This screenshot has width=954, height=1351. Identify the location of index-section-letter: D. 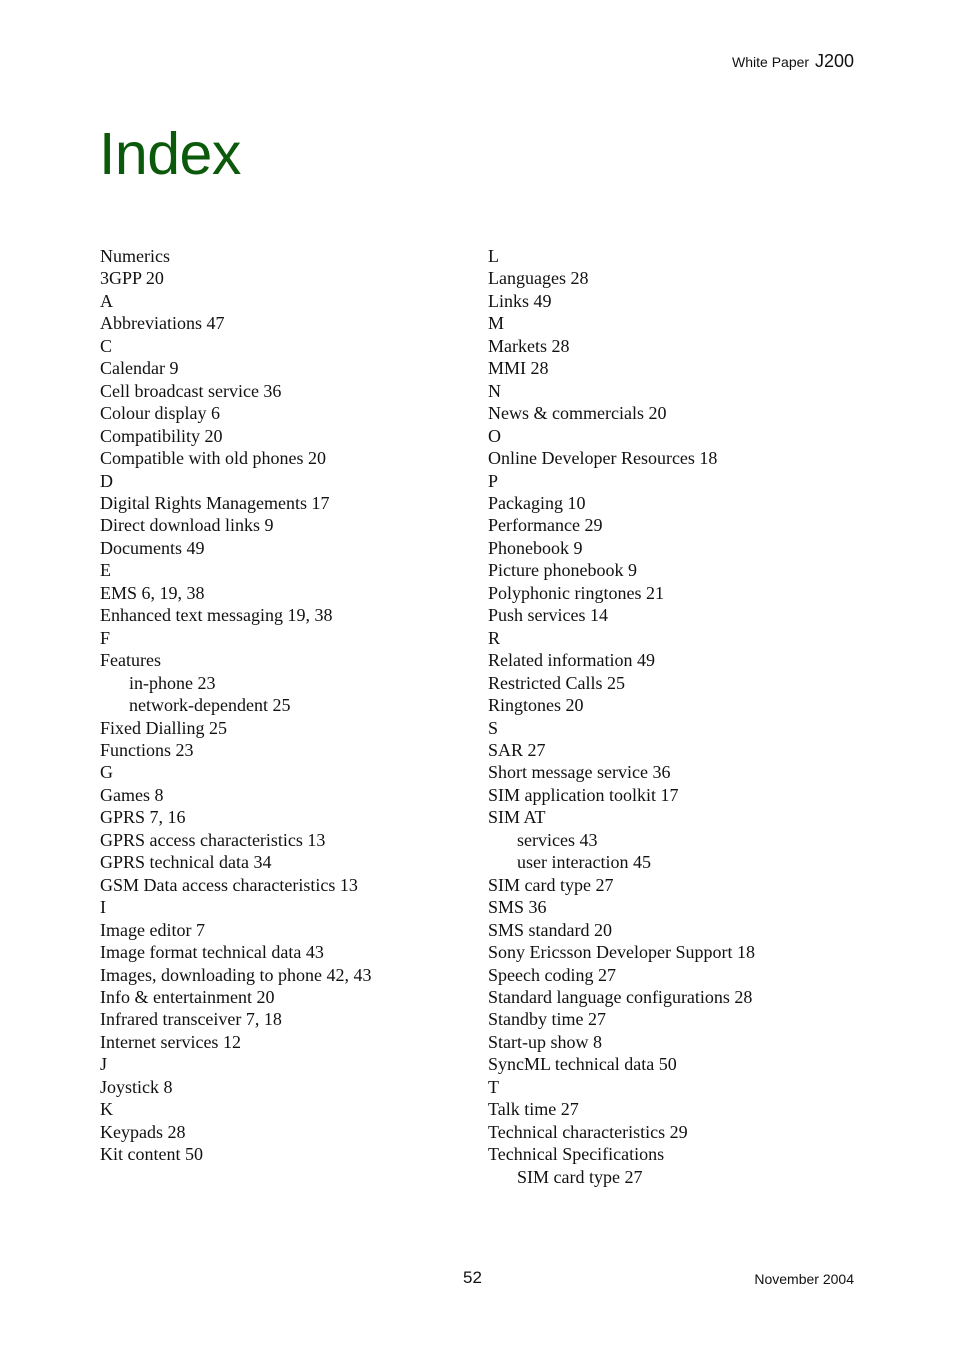
(106, 480).